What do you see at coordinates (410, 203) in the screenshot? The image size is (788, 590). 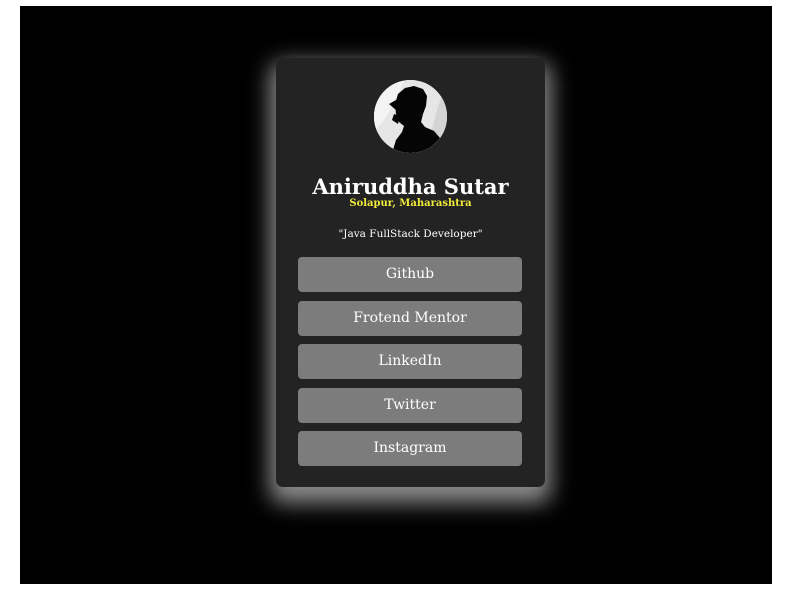 I see `profile-location: Solapur, Maharashtra` at bounding box center [410, 203].